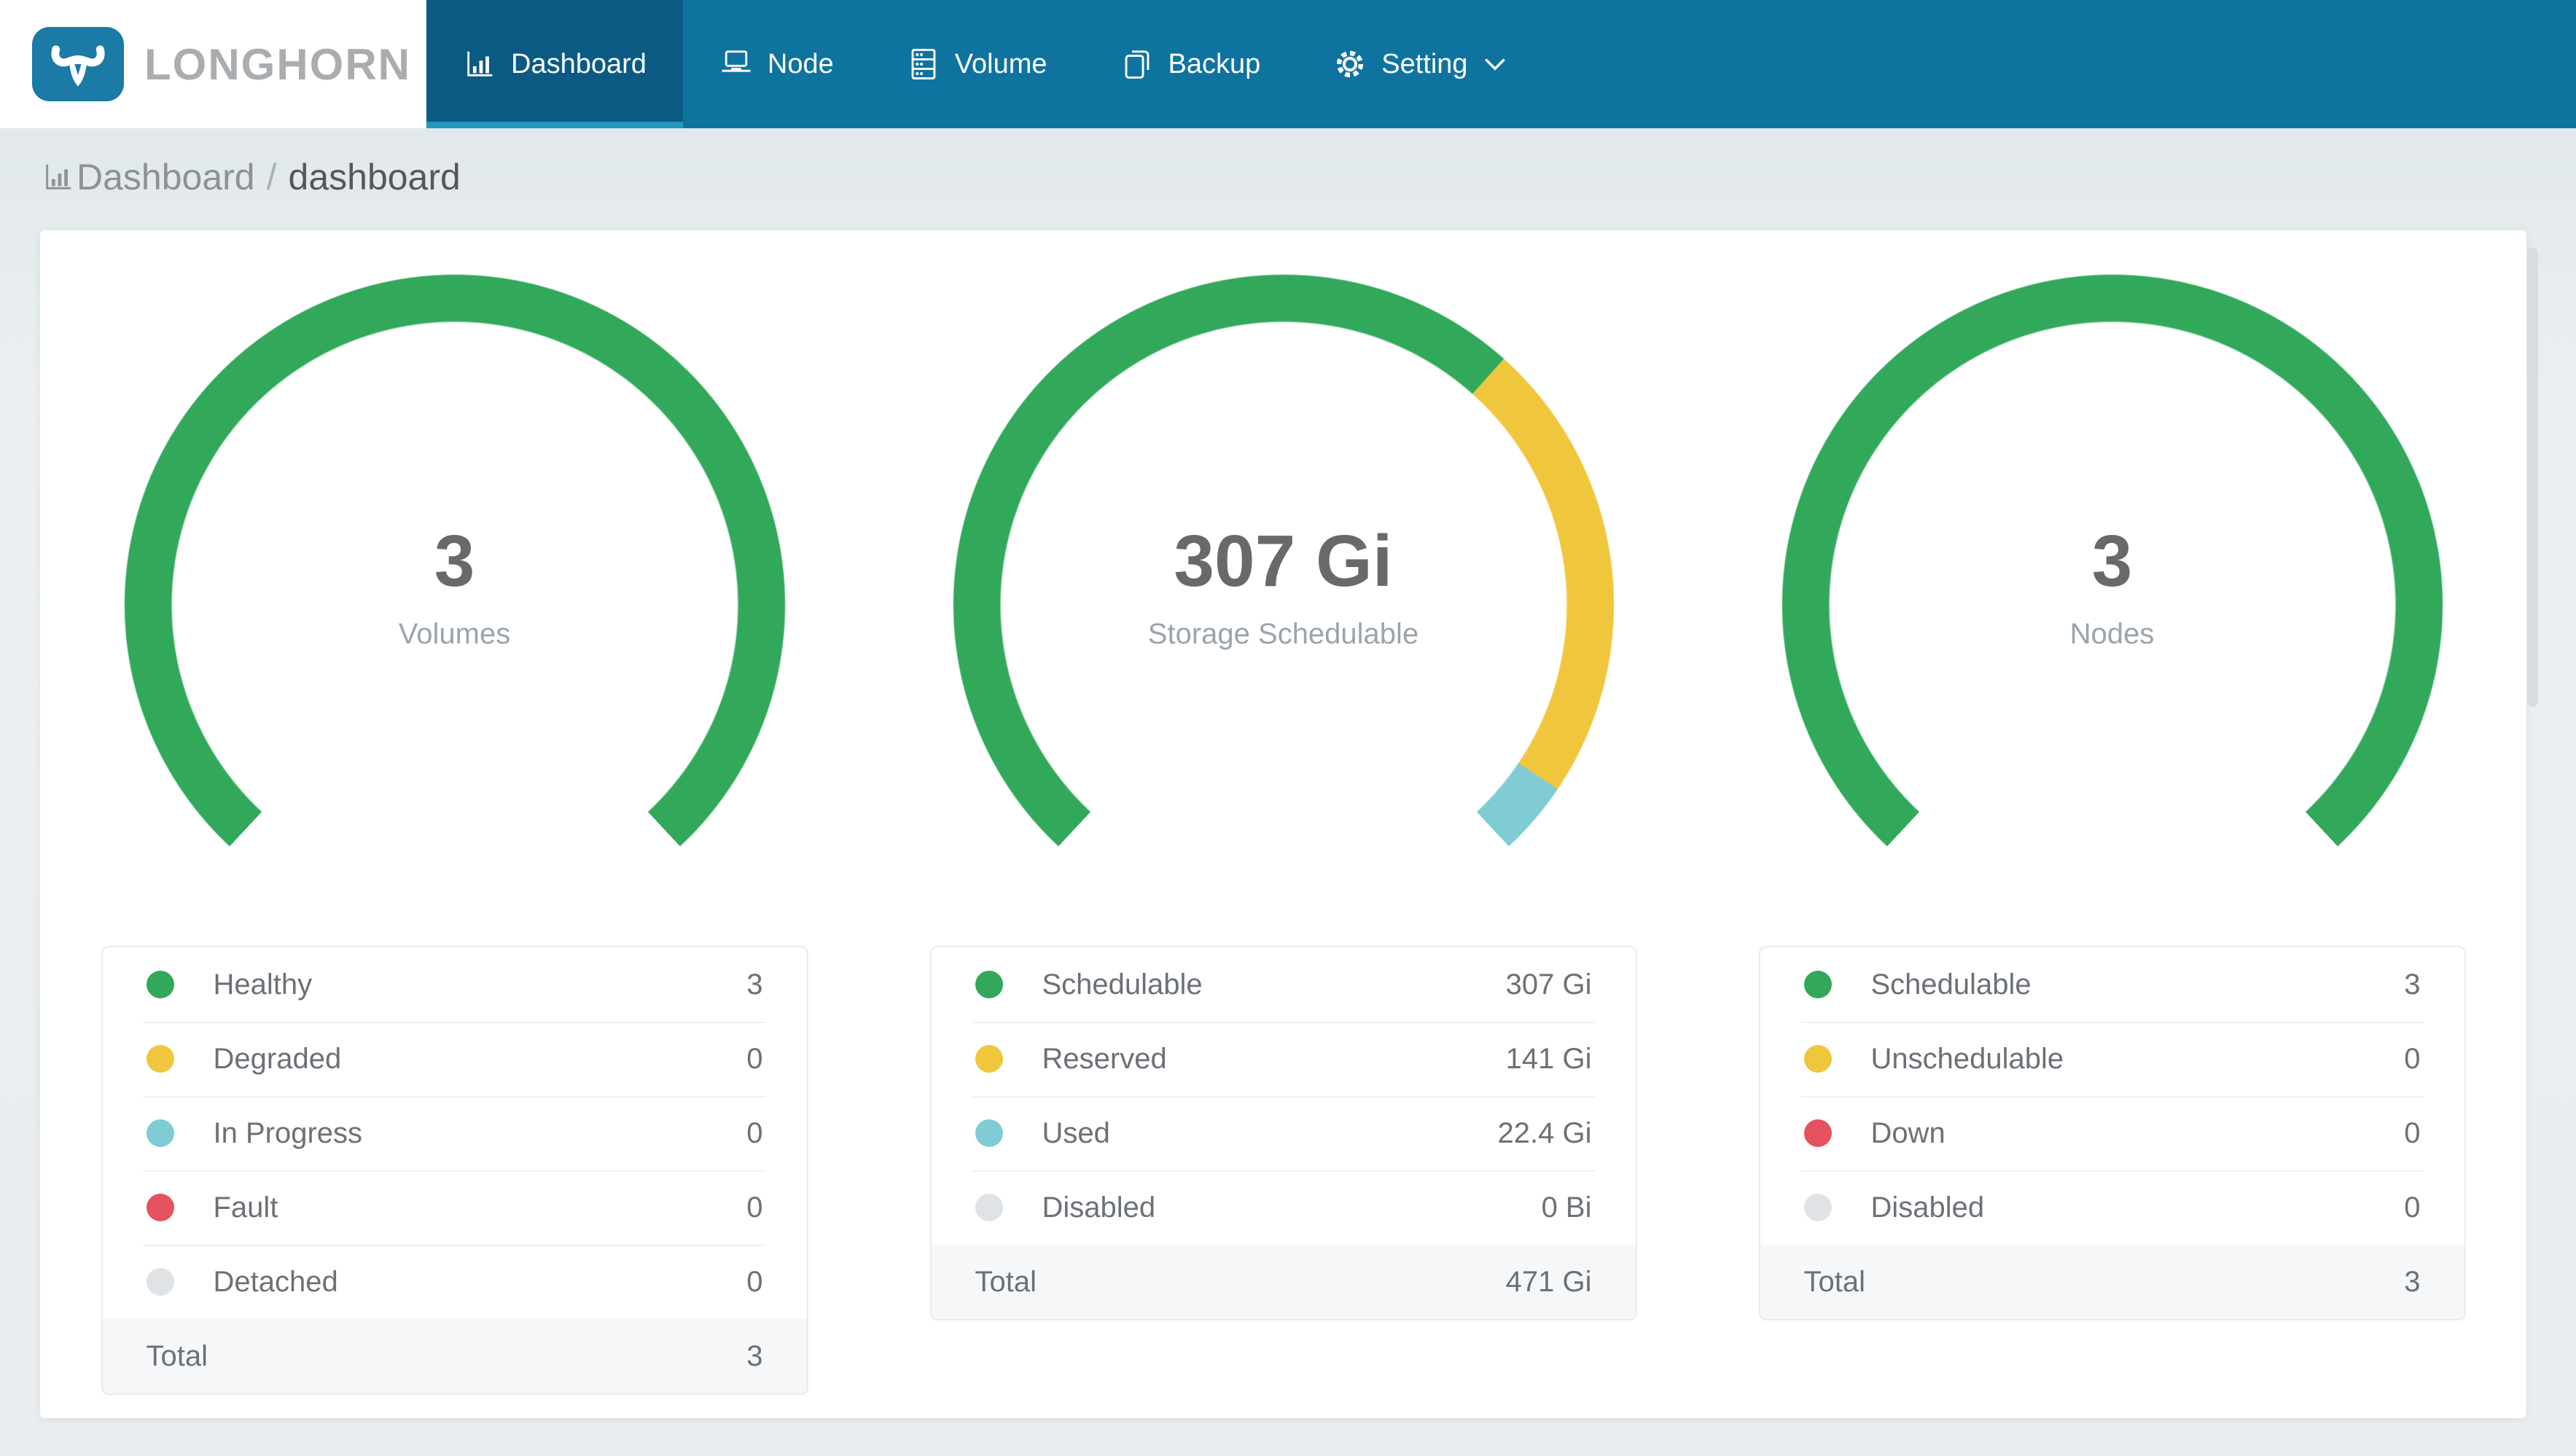 This screenshot has width=2576, height=1456. I want to click on storage-donut-center: 307 Gi Storage Schedulable, so click(1284, 605).